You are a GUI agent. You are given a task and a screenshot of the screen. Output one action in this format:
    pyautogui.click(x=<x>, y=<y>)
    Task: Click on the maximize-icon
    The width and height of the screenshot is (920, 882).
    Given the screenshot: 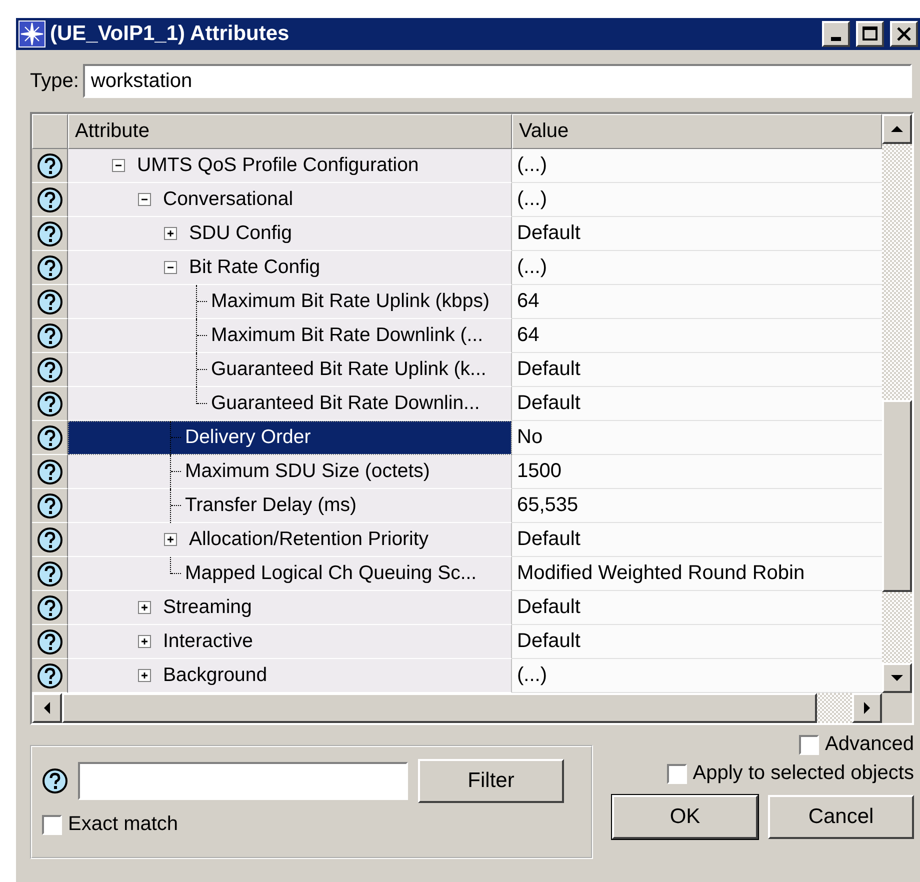 What is the action you would take?
    pyautogui.click(x=870, y=34)
    